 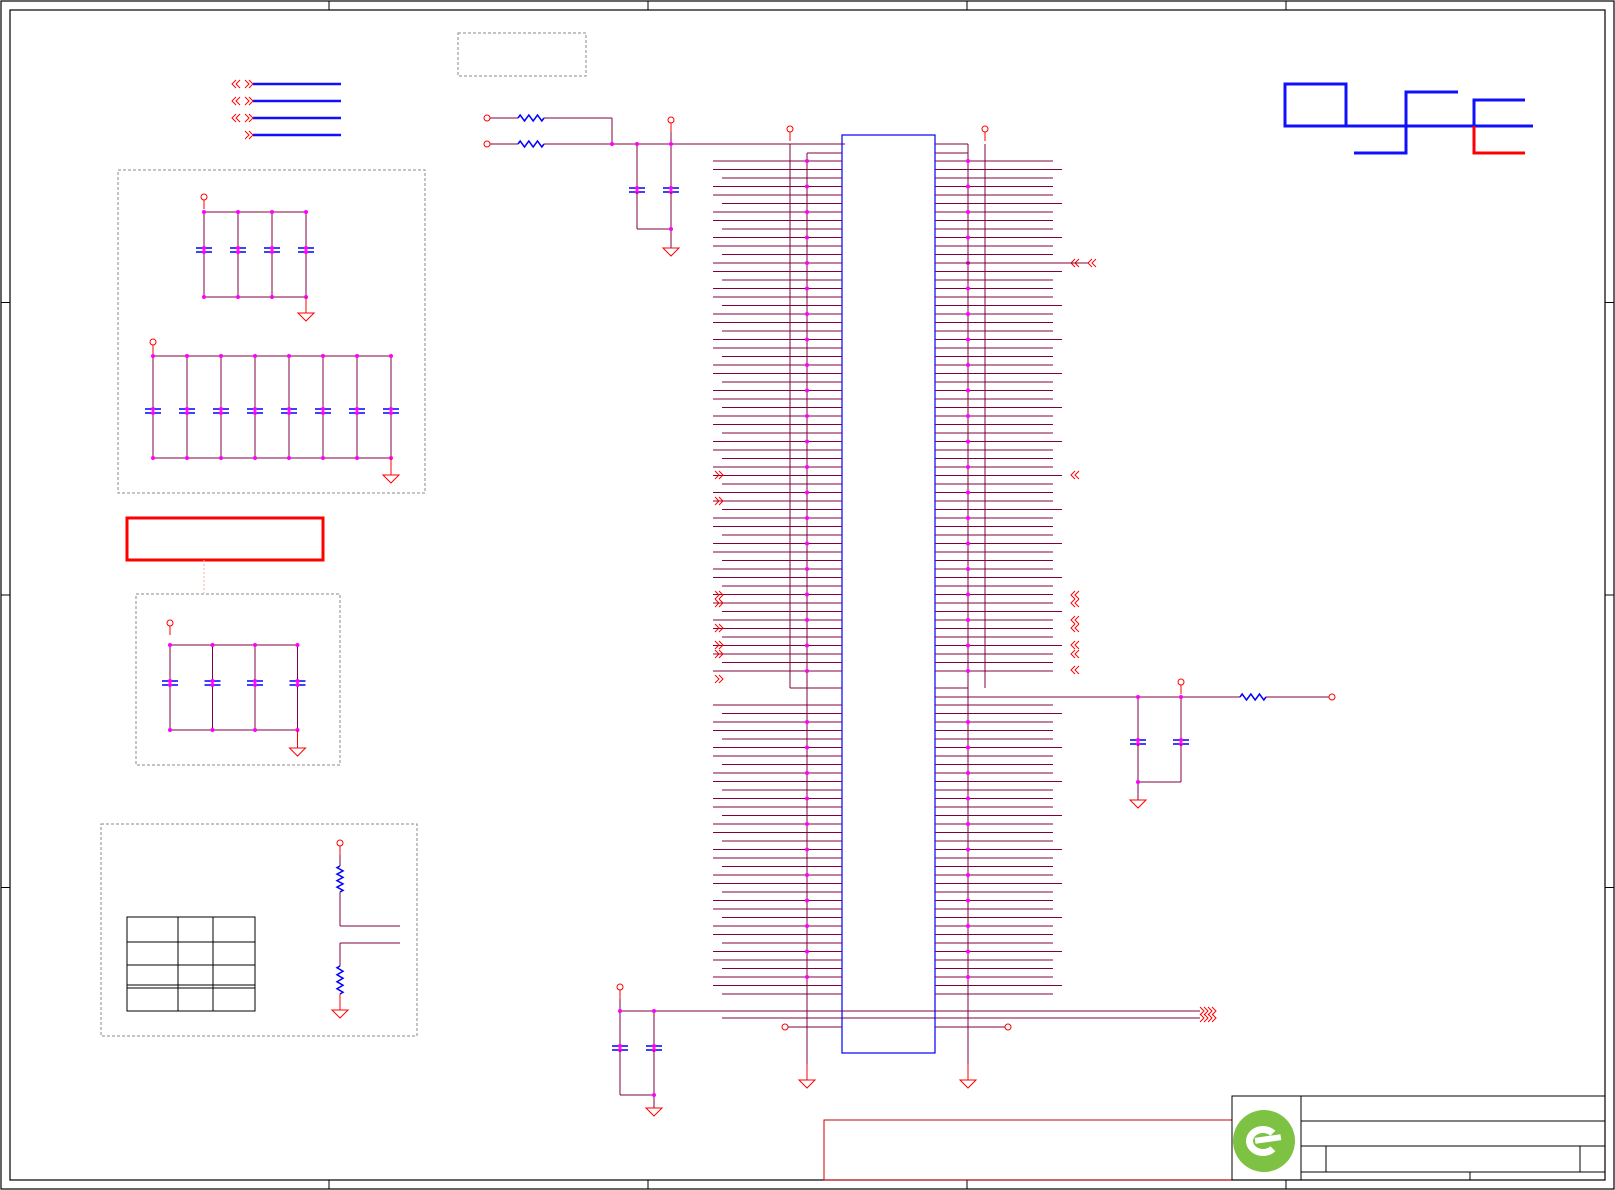 What do you see at coordinates (340, 980) in the screenshot?
I see `resistor` at bounding box center [340, 980].